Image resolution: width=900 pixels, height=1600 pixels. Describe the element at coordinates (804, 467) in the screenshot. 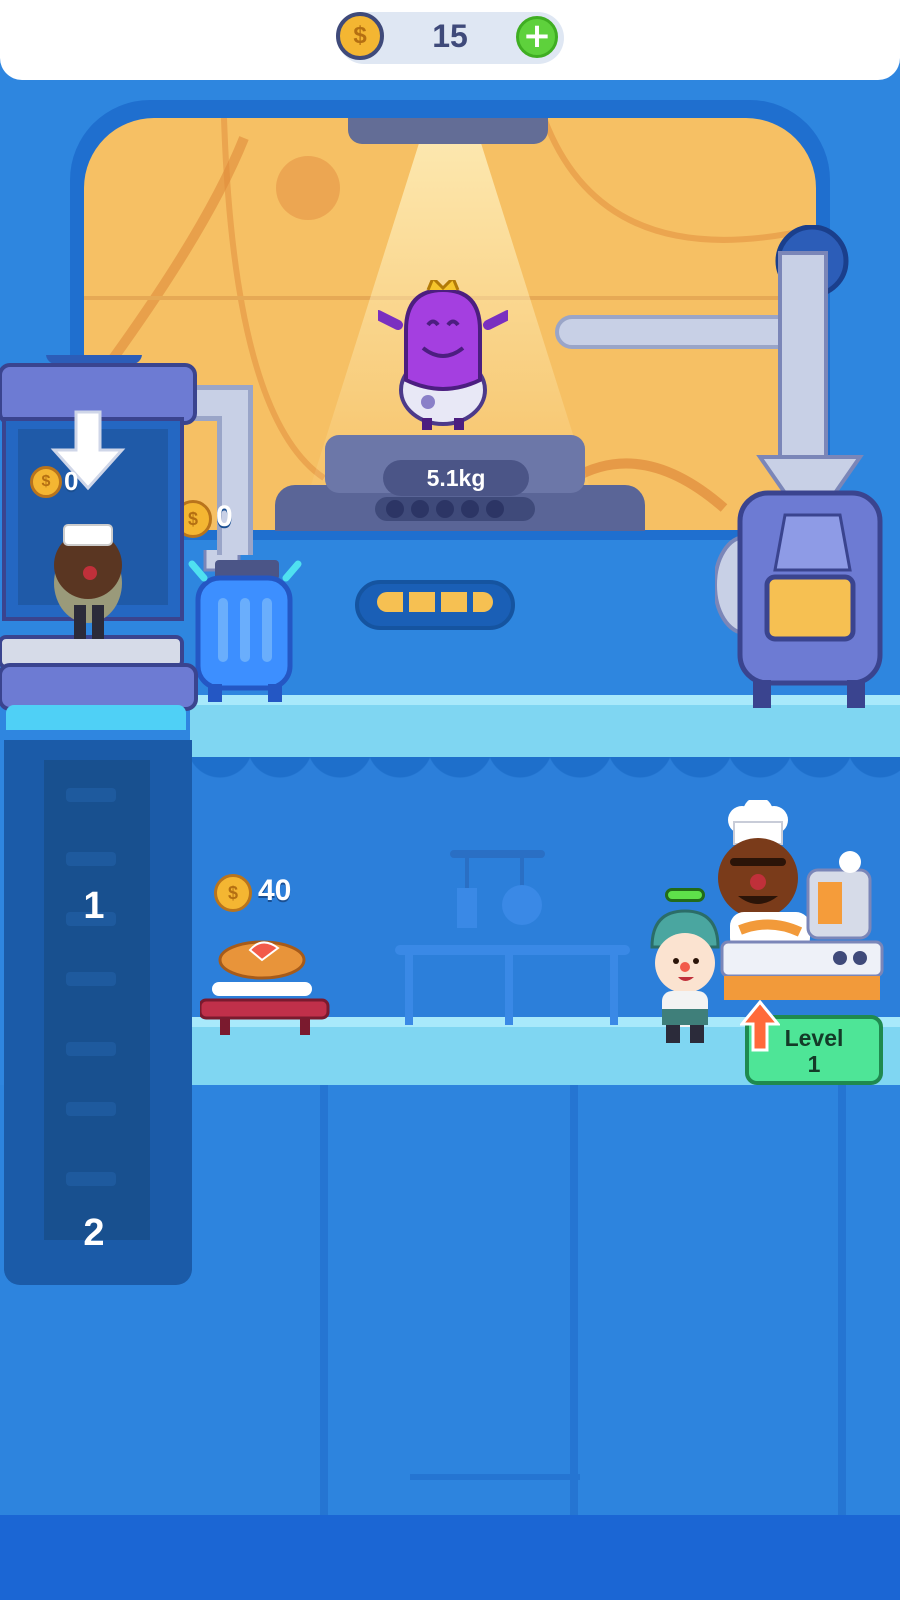

I see `grinder-machine` at that location.